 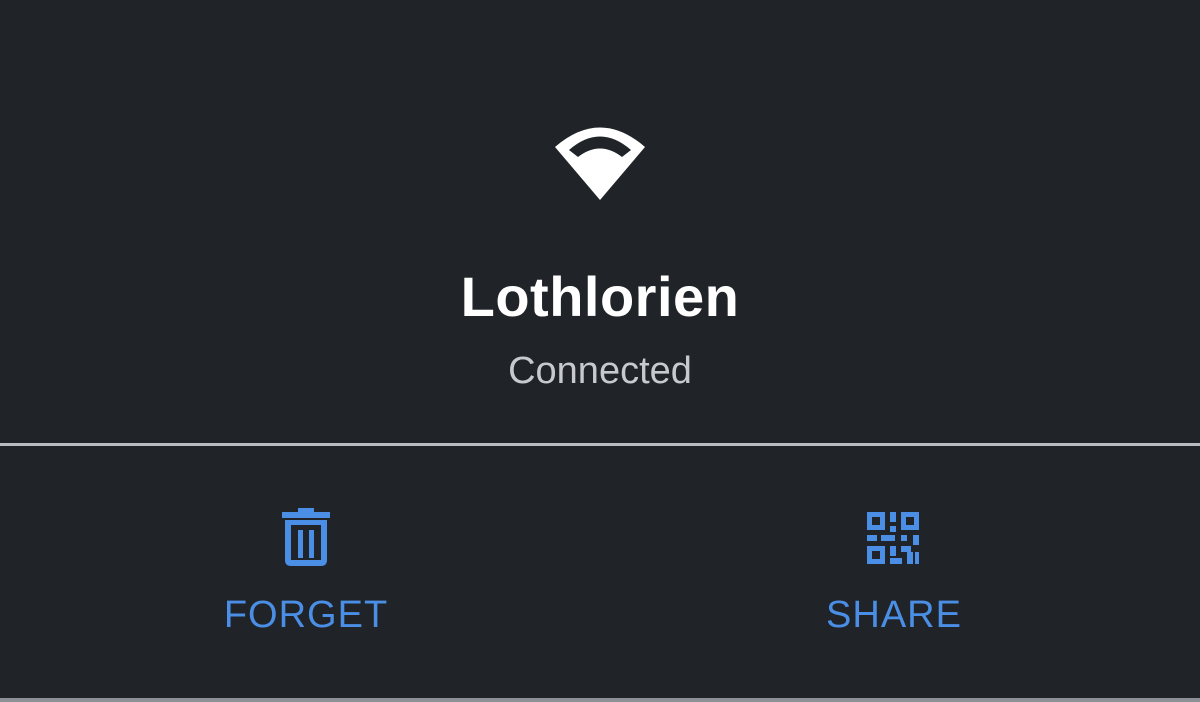 What do you see at coordinates (893, 538) in the screenshot?
I see `qr-code-icon` at bounding box center [893, 538].